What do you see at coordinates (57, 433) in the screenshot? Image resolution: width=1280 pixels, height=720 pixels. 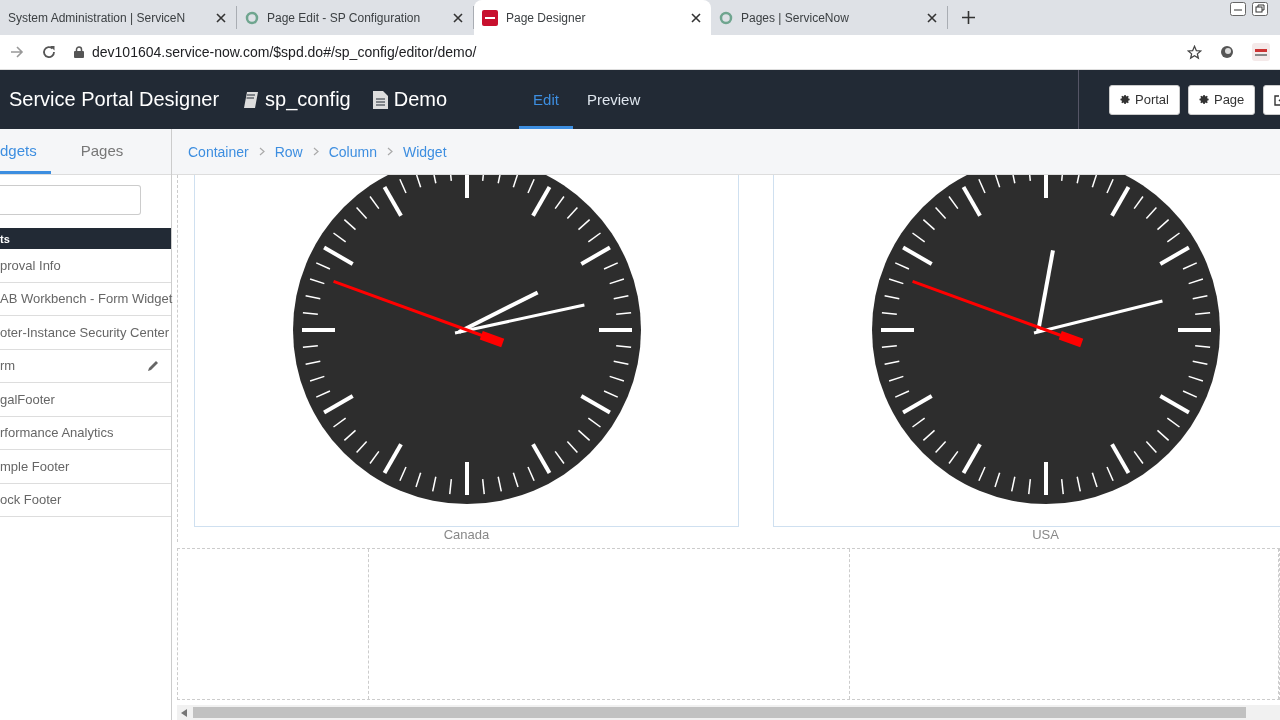 I see `widget-name: rformance Analytics` at bounding box center [57, 433].